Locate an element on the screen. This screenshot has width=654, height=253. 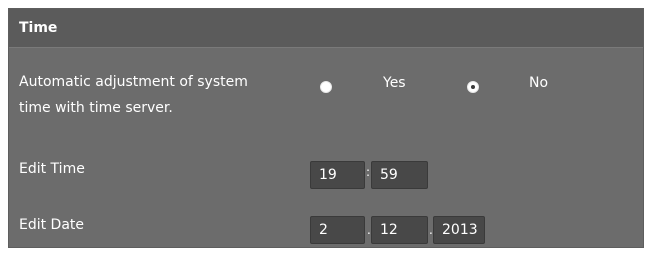
hour-input: 19 is located at coordinates (337, 175).